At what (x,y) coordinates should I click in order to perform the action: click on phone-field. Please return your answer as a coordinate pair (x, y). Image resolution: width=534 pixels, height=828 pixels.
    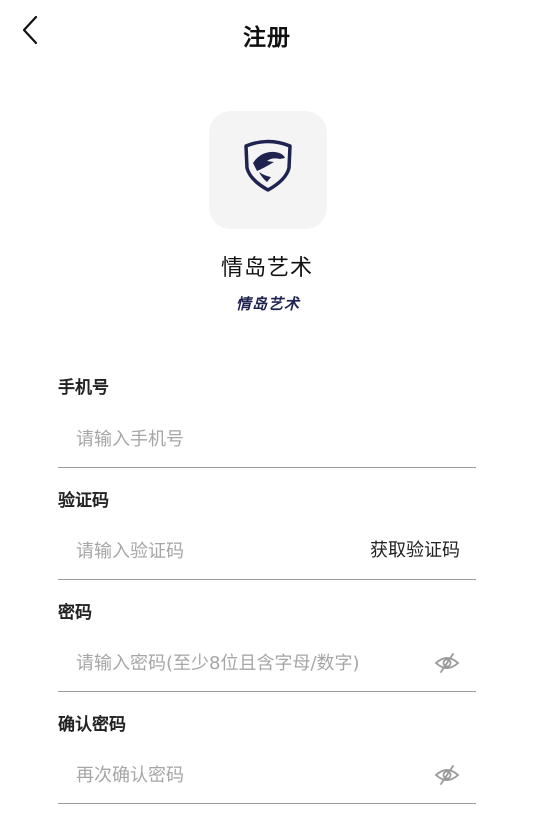
    Looking at the image, I should click on (267, 439).